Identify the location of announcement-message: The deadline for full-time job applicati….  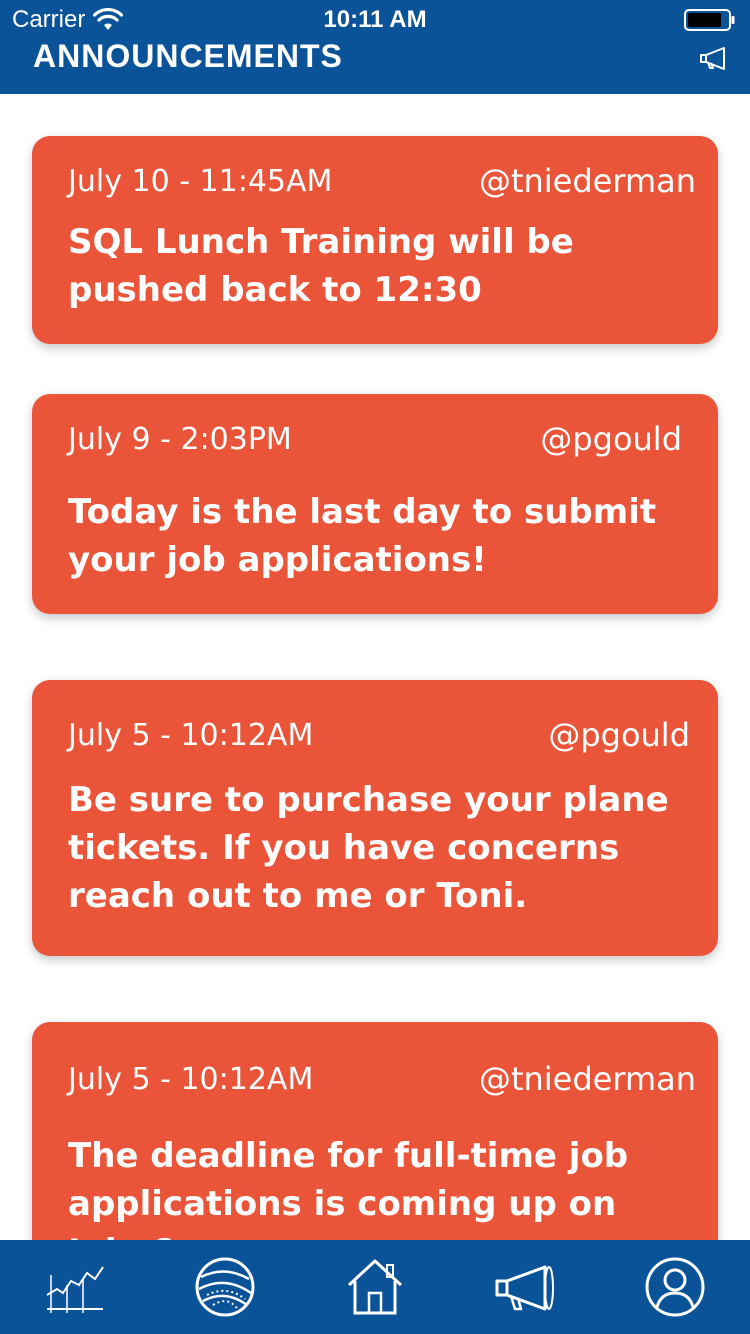
(348, 1188).